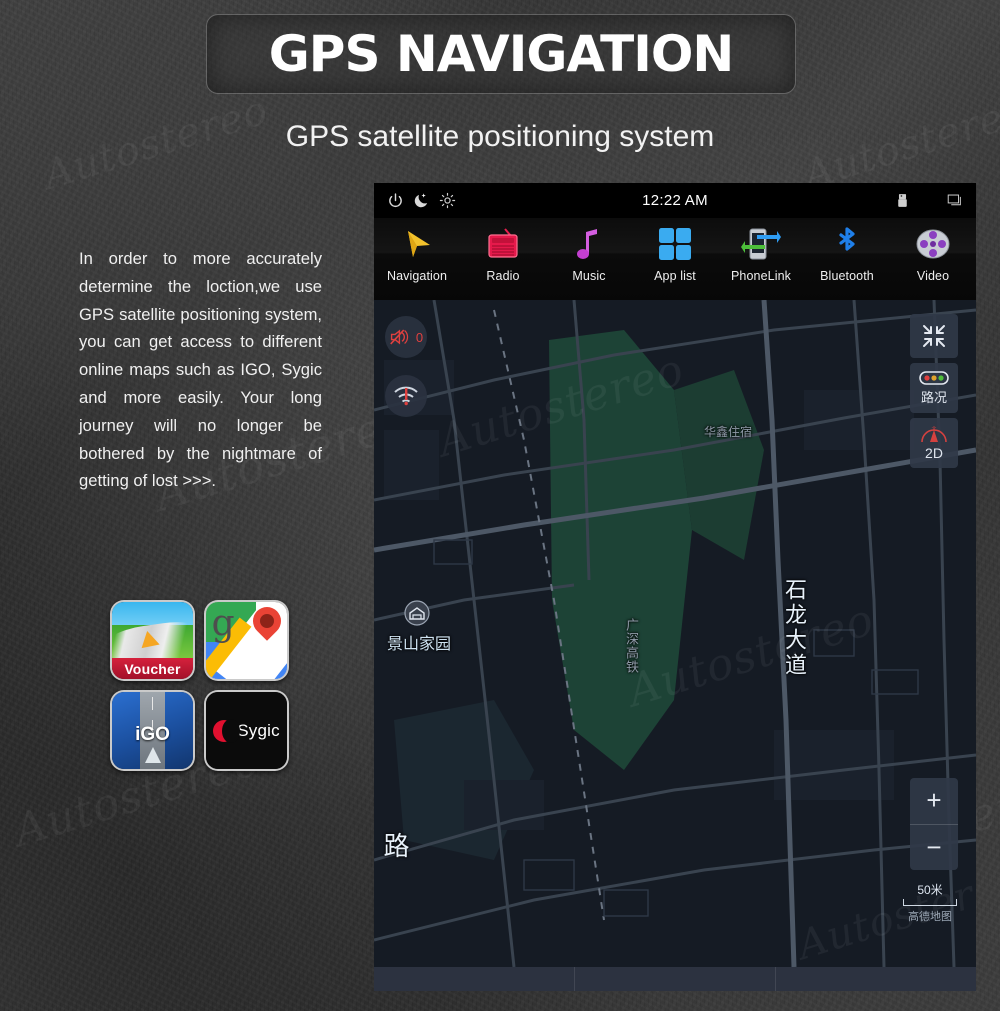 Image resolution: width=1000 pixels, height=1011 pixels. I want to click on traffic-lights-icon, so click(934, 377).